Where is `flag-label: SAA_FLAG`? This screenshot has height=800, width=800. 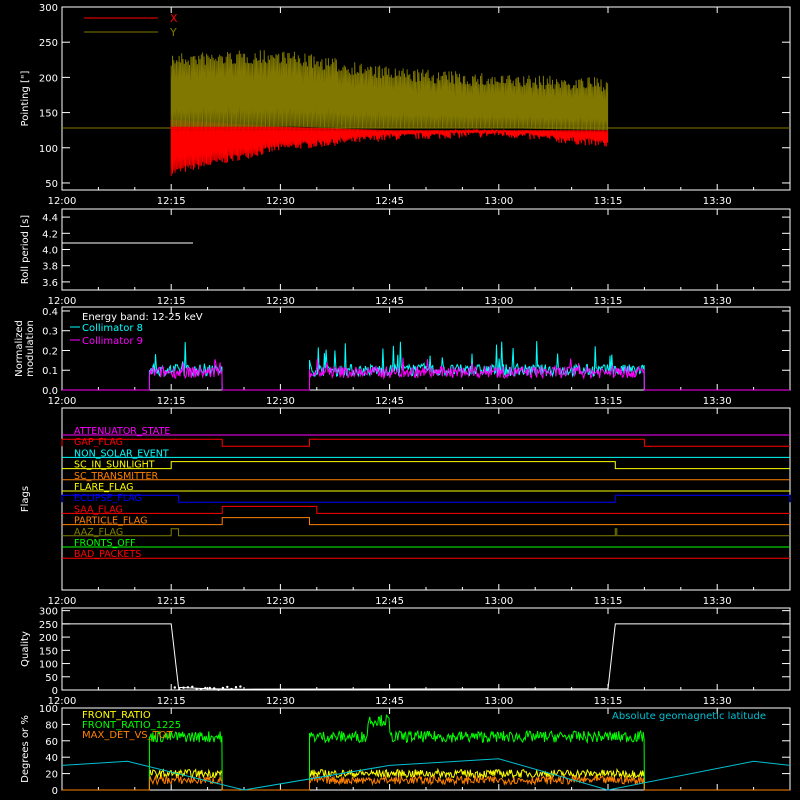 flag-label: SAA_FLAG is located at coordinates (98, 509).